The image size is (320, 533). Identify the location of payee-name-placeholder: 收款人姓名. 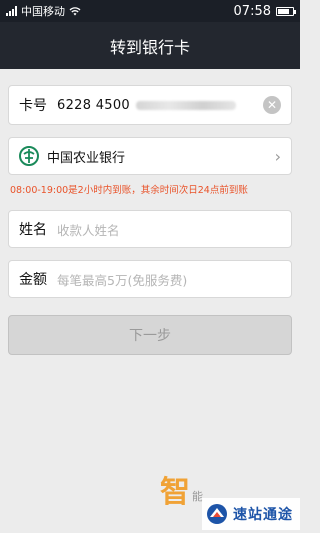
(88, 230).